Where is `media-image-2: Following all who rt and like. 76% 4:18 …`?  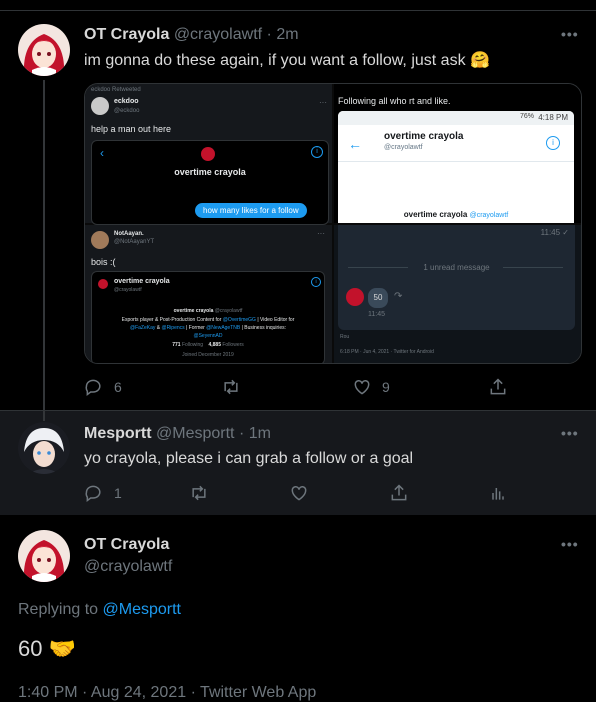
media-image-2: Following all who rt and like. 76% 4:18 … is located at coordinates (457, 153).